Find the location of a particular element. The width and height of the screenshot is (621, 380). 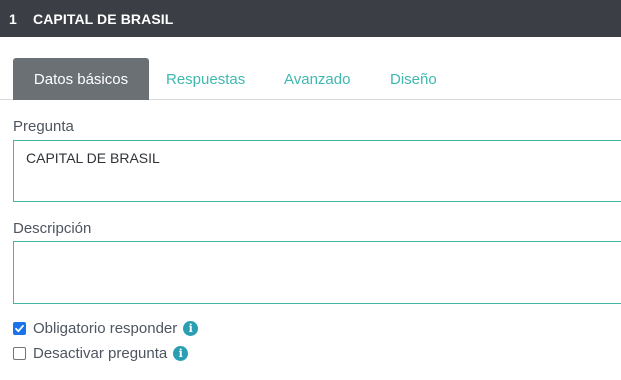

disable-label: Desactivar pregunta is located at coordinates (100, 353).